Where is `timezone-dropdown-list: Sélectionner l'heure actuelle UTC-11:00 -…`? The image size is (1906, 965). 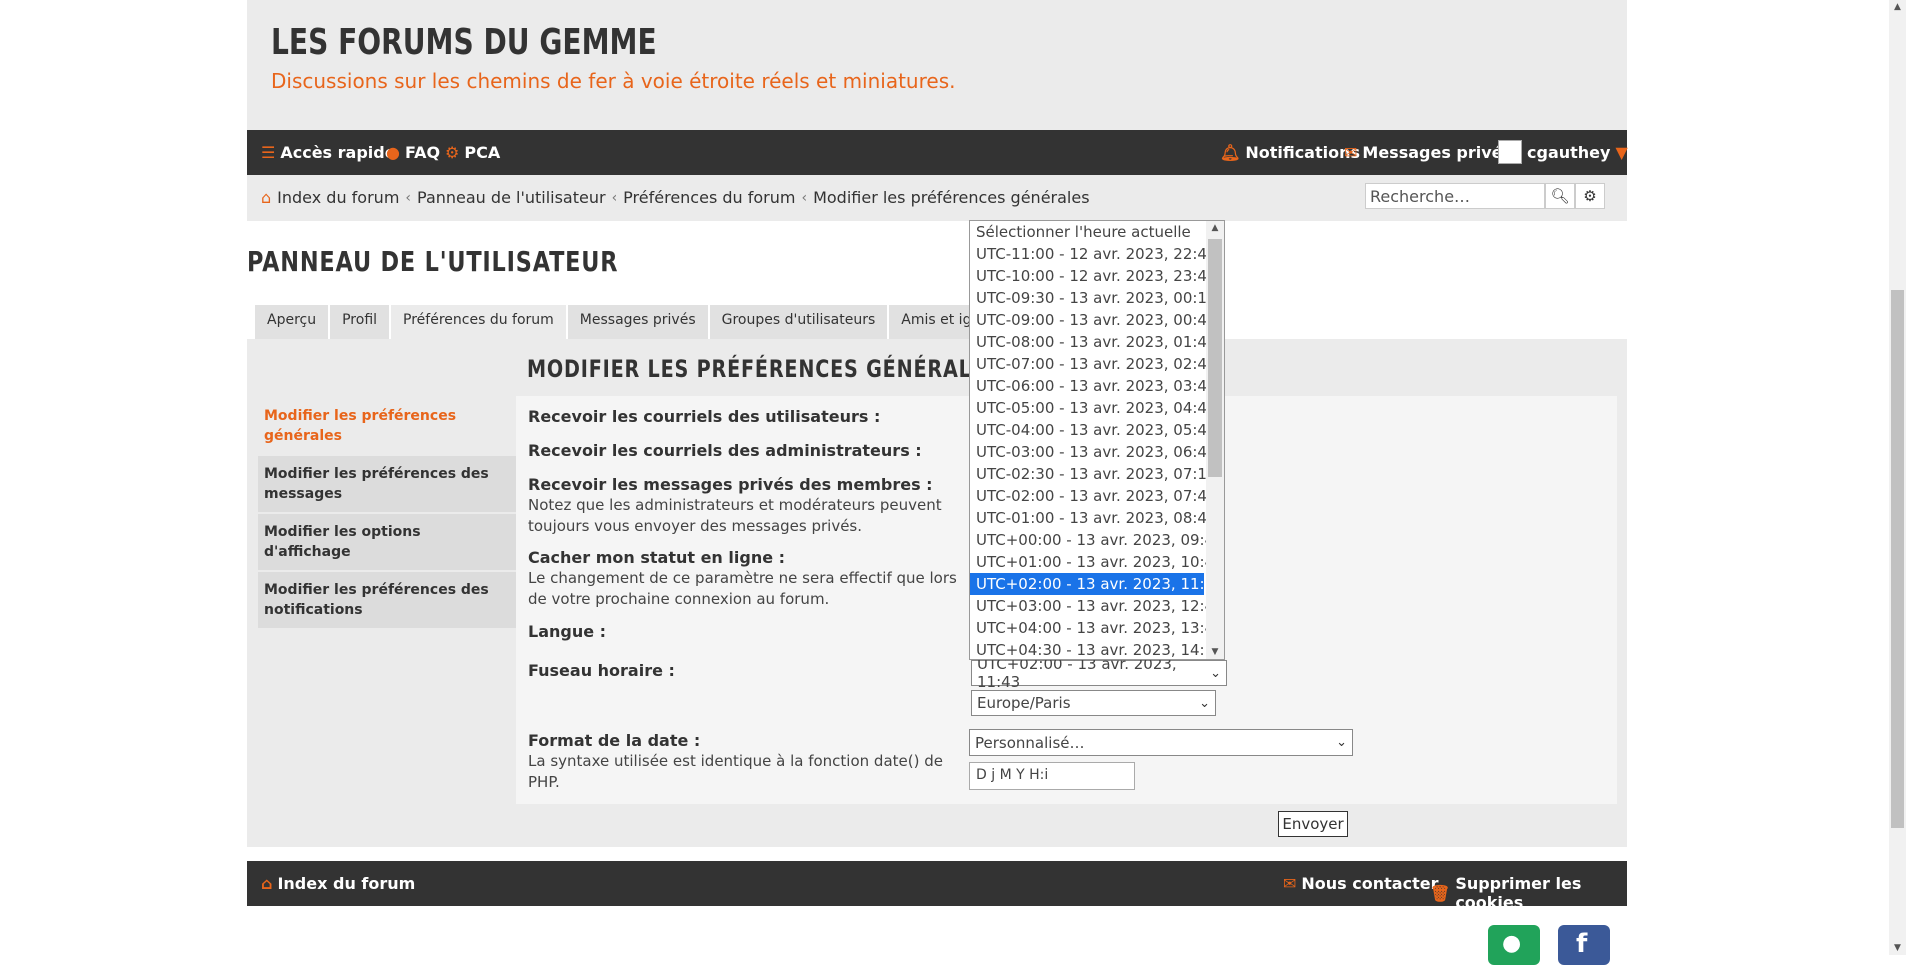
timezone-dropdown-list: Sélectionner l'heure actuelle UTC-11:00 -… is located at coordinates (1097, 440).